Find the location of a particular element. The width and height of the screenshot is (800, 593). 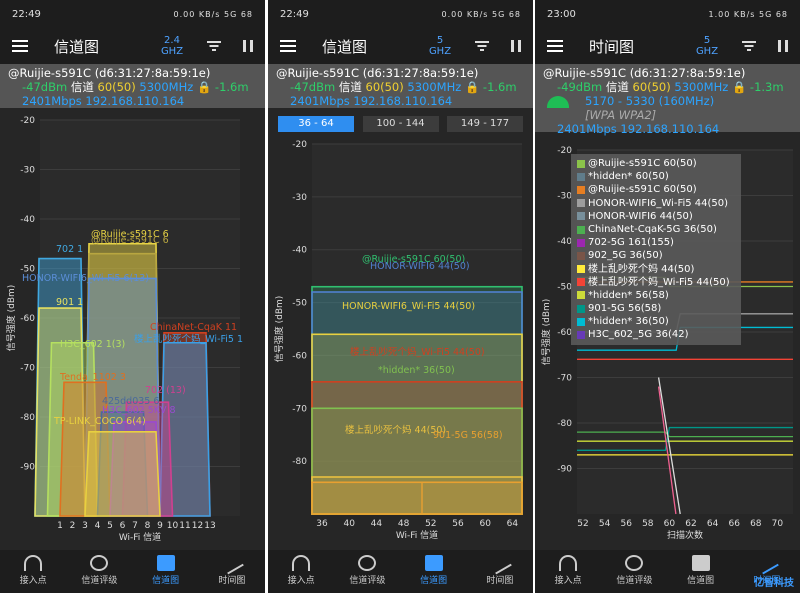

network-label: Tenda_1102 3 is located at coordinates (92, 377).